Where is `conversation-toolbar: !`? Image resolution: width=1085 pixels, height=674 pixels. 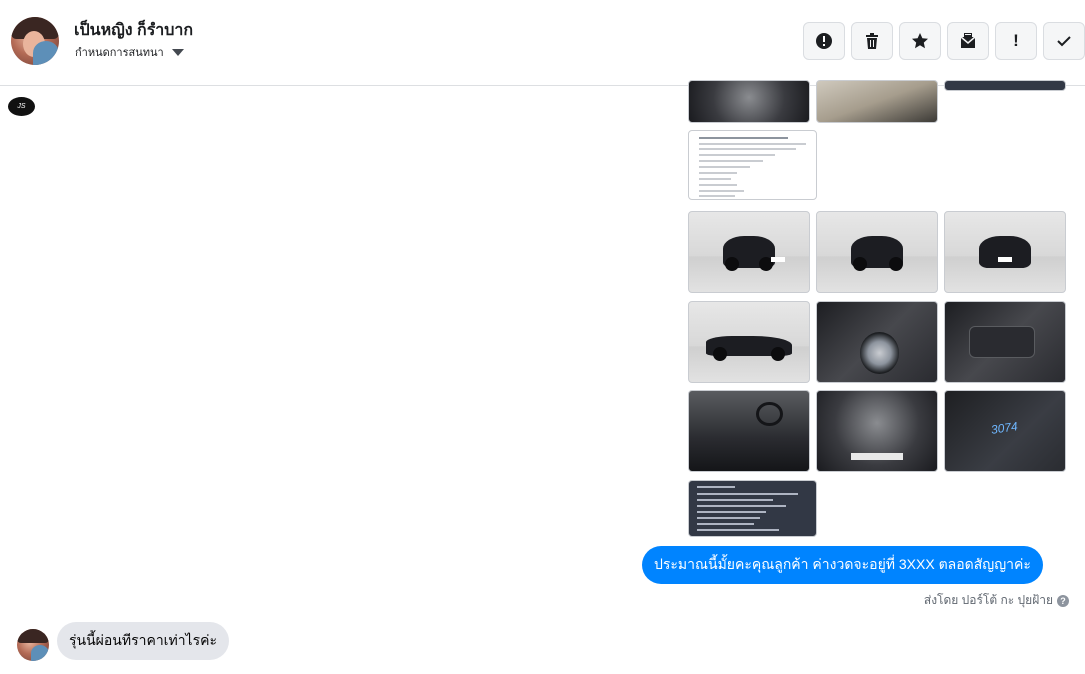 conversation-toolbar: ! is located at coordinates (944, 41).